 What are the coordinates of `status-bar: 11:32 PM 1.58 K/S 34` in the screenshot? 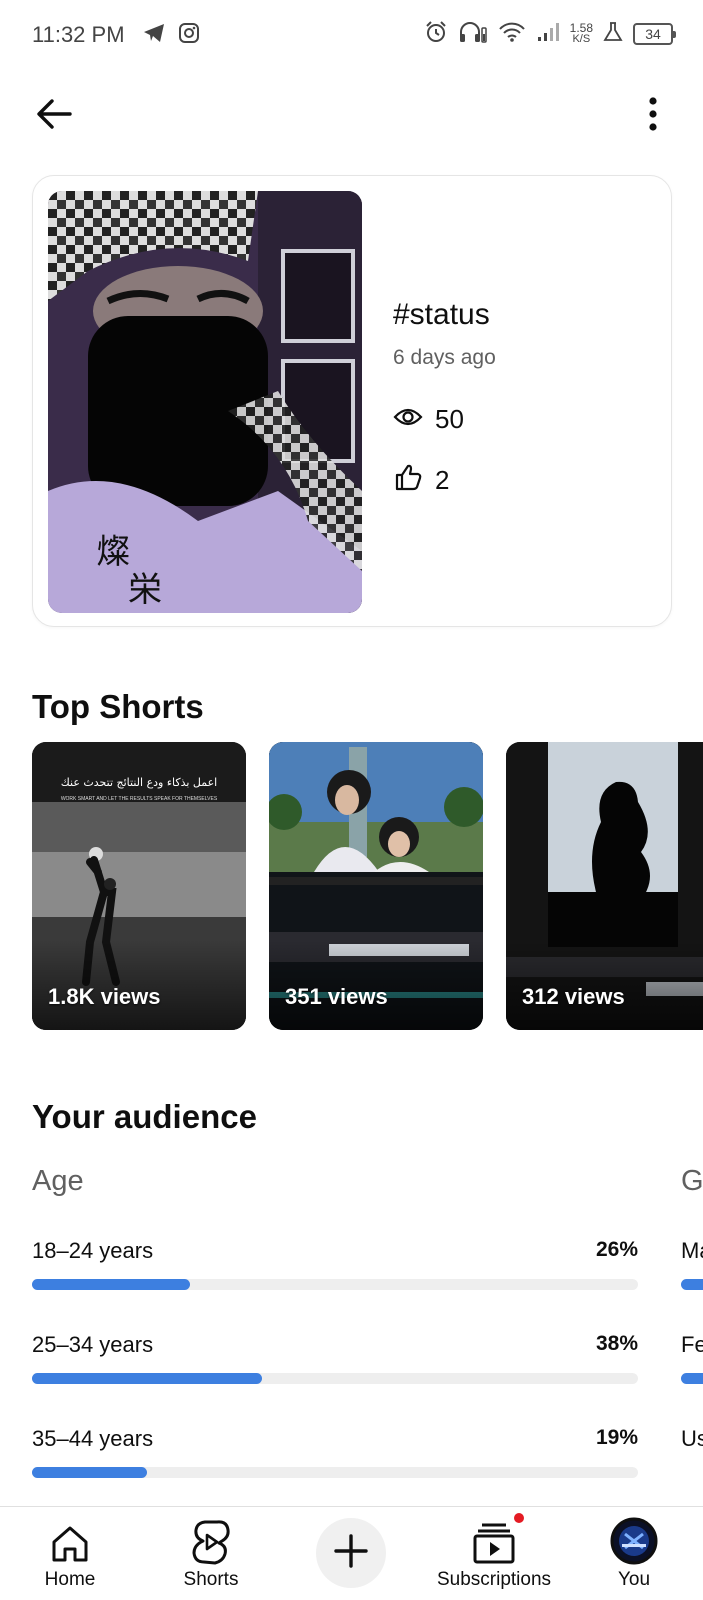 It's located at (351, 36).